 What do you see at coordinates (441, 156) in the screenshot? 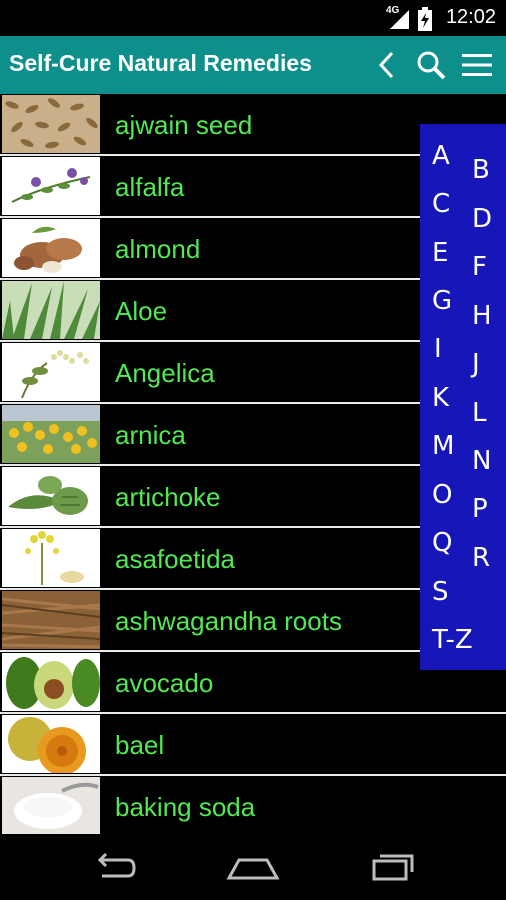
I see `index-letter-a: A` at bounding box center [441, 156].